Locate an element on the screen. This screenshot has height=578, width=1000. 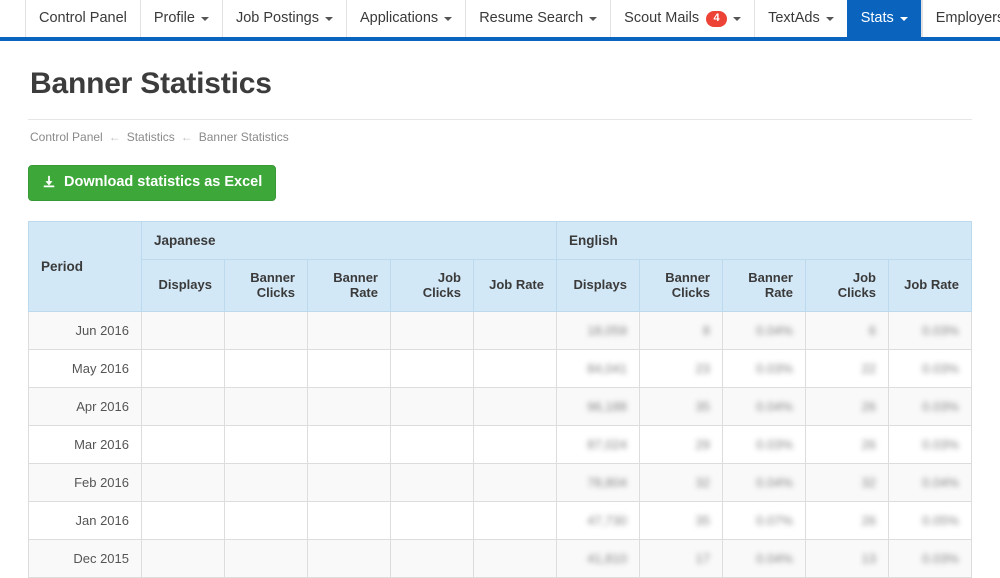
breadcrumb-item-control-panel: Control Panel is located at coordinates (66, 137).